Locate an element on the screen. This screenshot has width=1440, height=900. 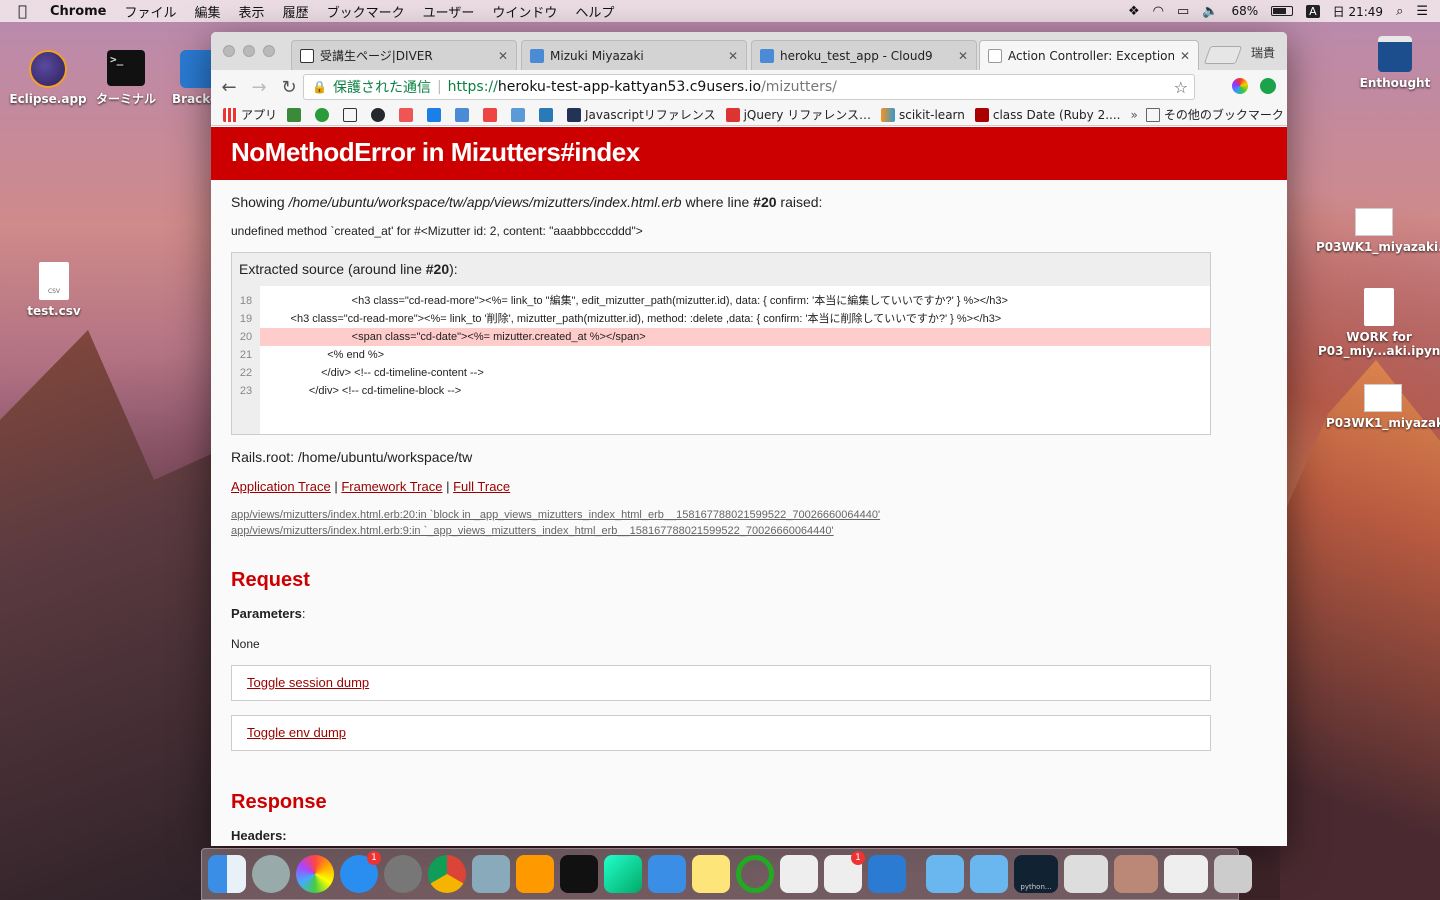
source-title: Extracted source (around line #20): is located at coordinates (721, 269).